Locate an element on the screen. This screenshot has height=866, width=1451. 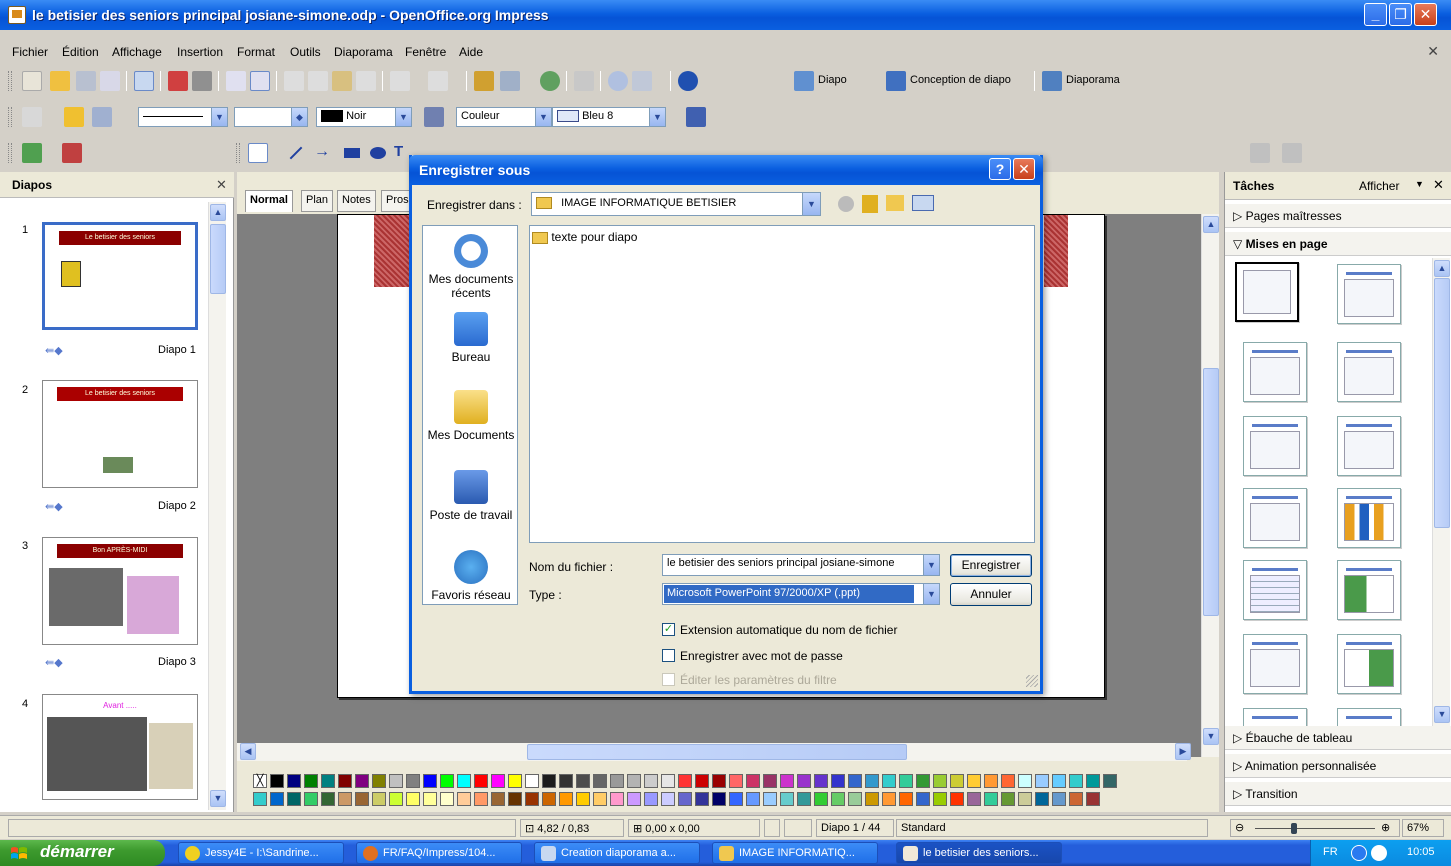
language-indicator: FR is located at coordinates (1330, 852).